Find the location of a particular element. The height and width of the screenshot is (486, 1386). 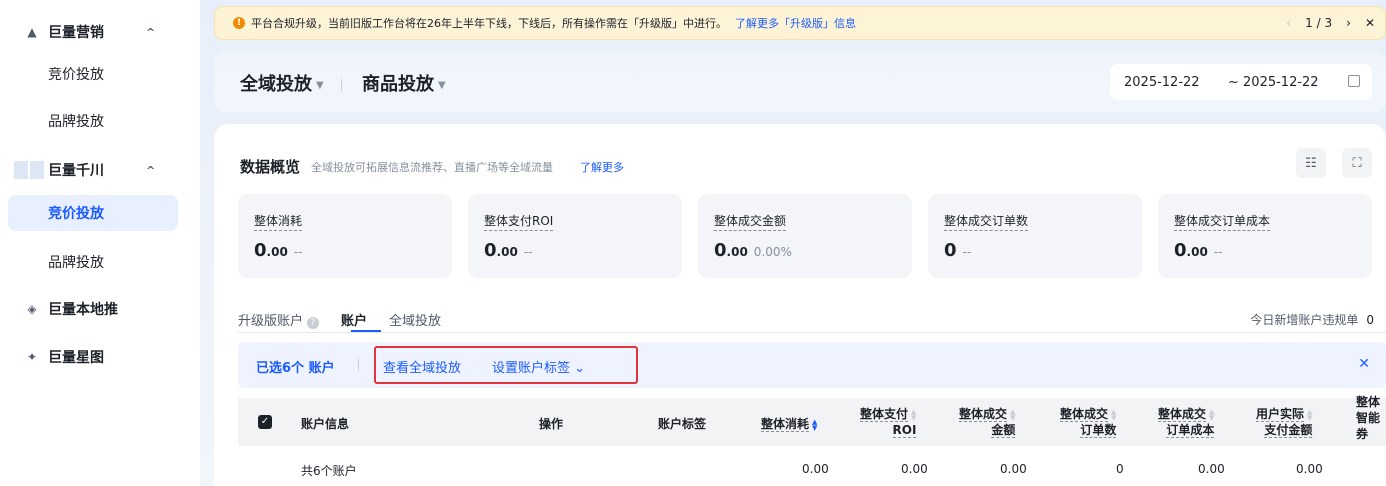

help-icon: ? is located at coordinates (313, 323).